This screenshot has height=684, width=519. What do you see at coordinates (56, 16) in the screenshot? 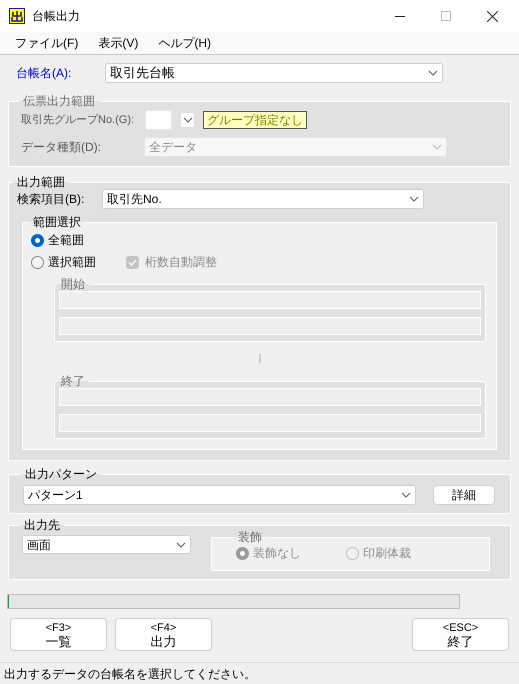
I see `window-title: 台帳出力` at bounding box center [56, 16].